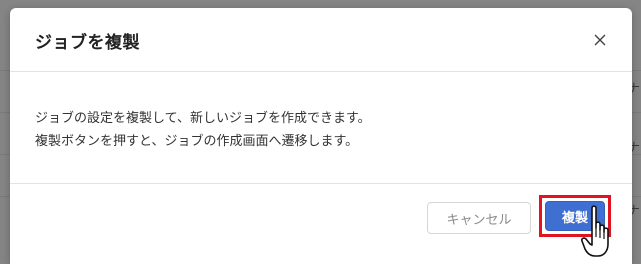 The width and height of the screenshot is (641, 264). I want to click on close-icon, so click(600, 40).